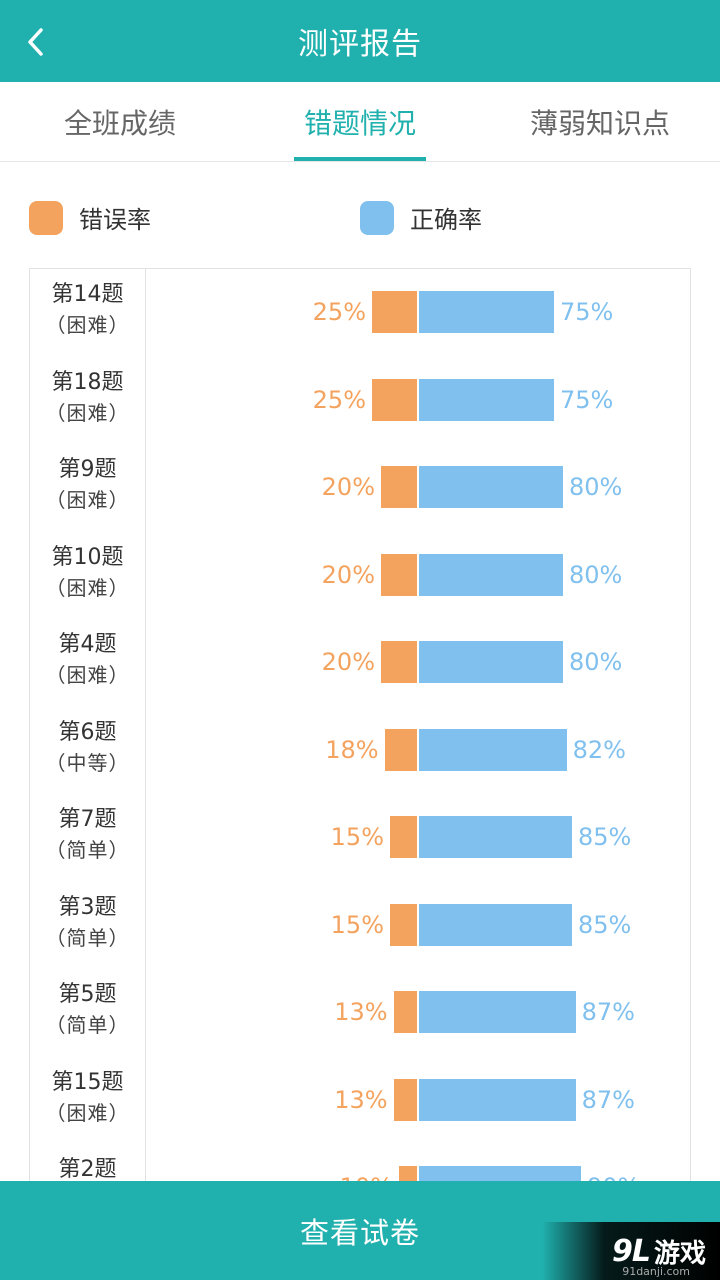  Describe the element at coordinates (87, 732) in the screenshot. I see `question-name: 第6题` at that location.